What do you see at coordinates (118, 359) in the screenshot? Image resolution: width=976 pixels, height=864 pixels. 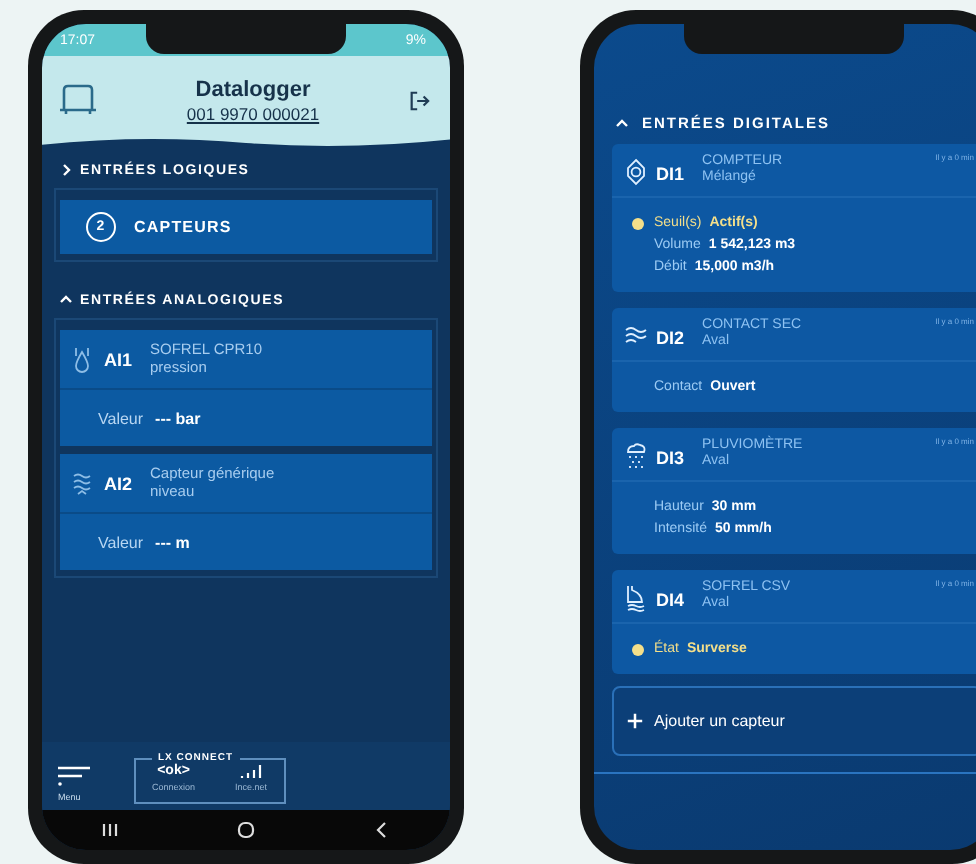 I see `input-id: AI1` at bounding box center [118, 359].